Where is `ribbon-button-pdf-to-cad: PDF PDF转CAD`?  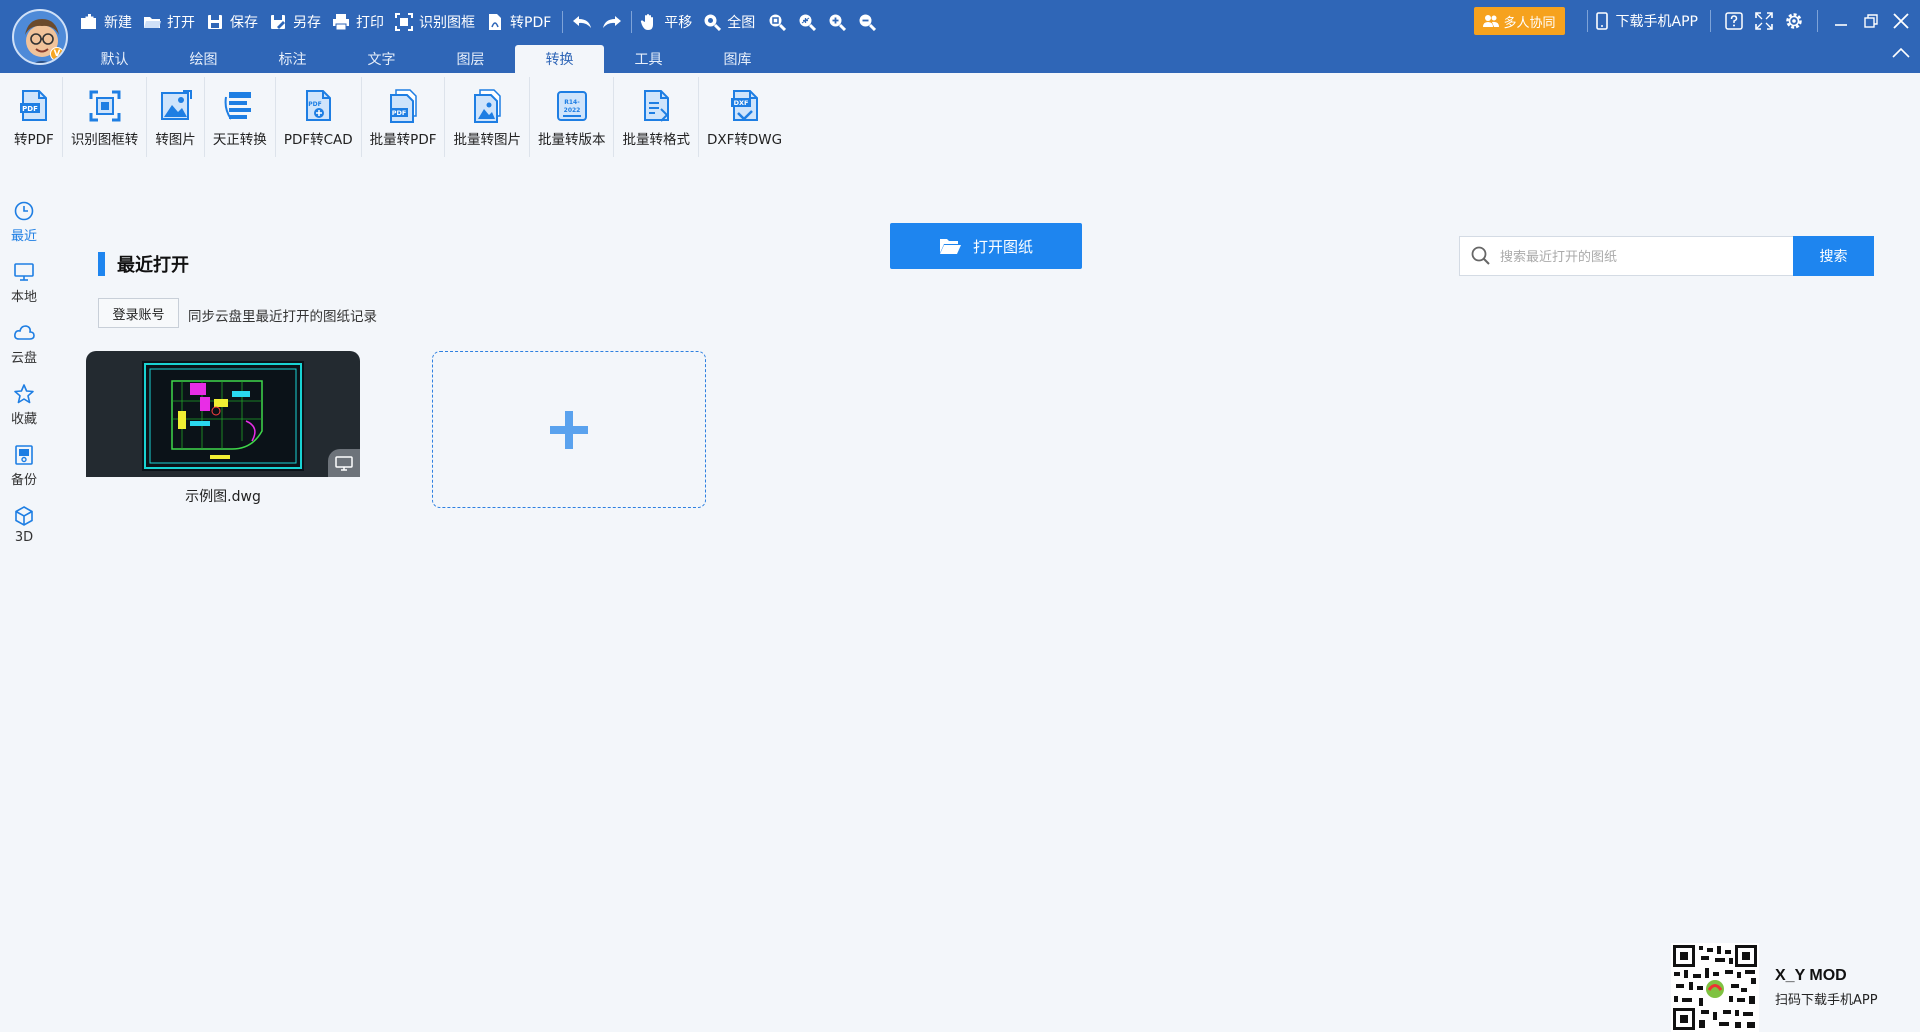 ribbon-button-pdf-to-cad: PDF PDF转CAD is located at coordinates (319, 117).